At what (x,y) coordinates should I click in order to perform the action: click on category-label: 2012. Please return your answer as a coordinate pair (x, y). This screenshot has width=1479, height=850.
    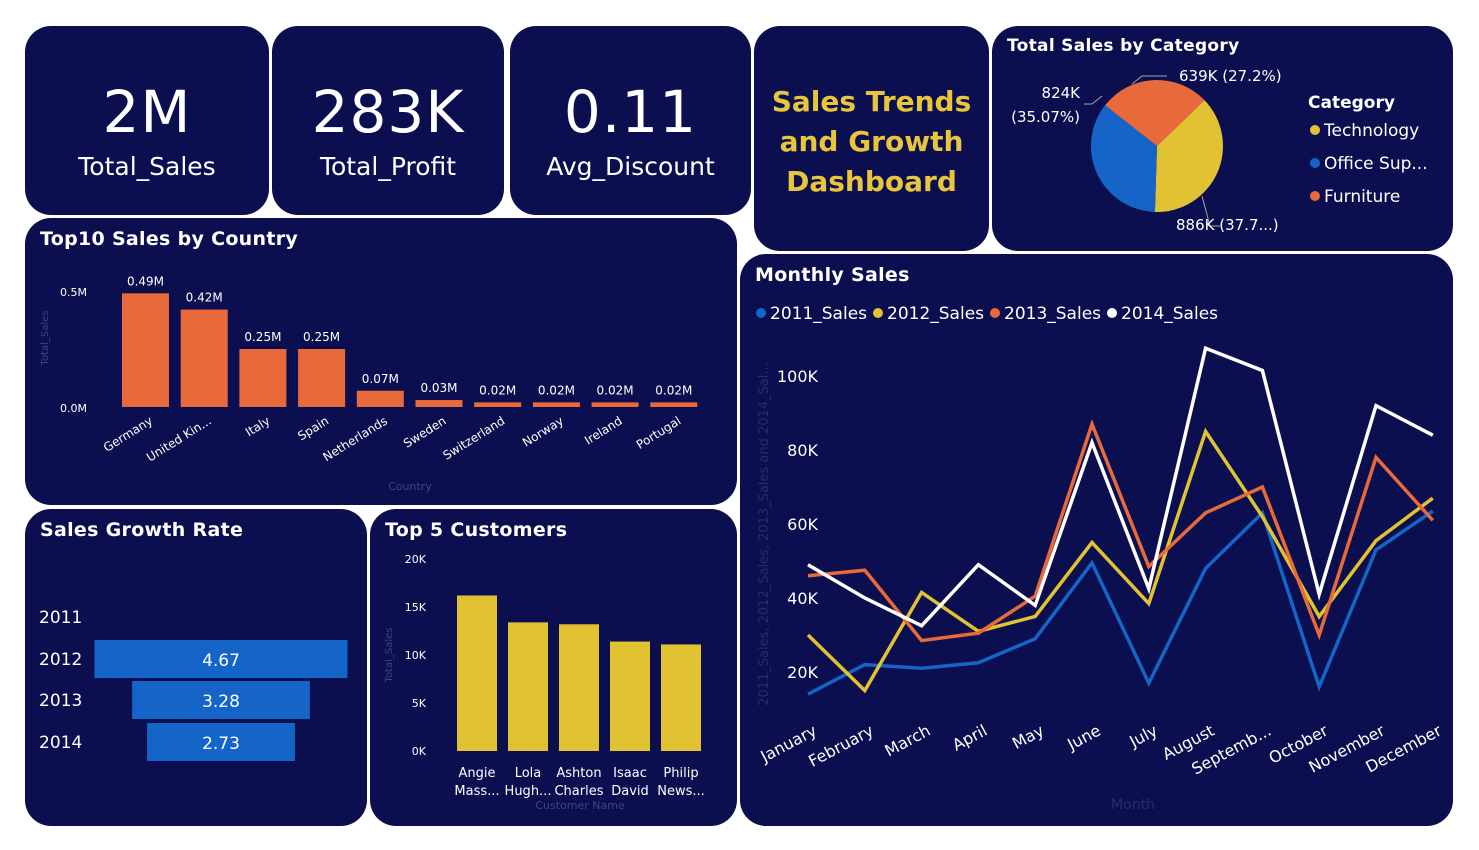
    Looking at the image, I should click on (60, 660).